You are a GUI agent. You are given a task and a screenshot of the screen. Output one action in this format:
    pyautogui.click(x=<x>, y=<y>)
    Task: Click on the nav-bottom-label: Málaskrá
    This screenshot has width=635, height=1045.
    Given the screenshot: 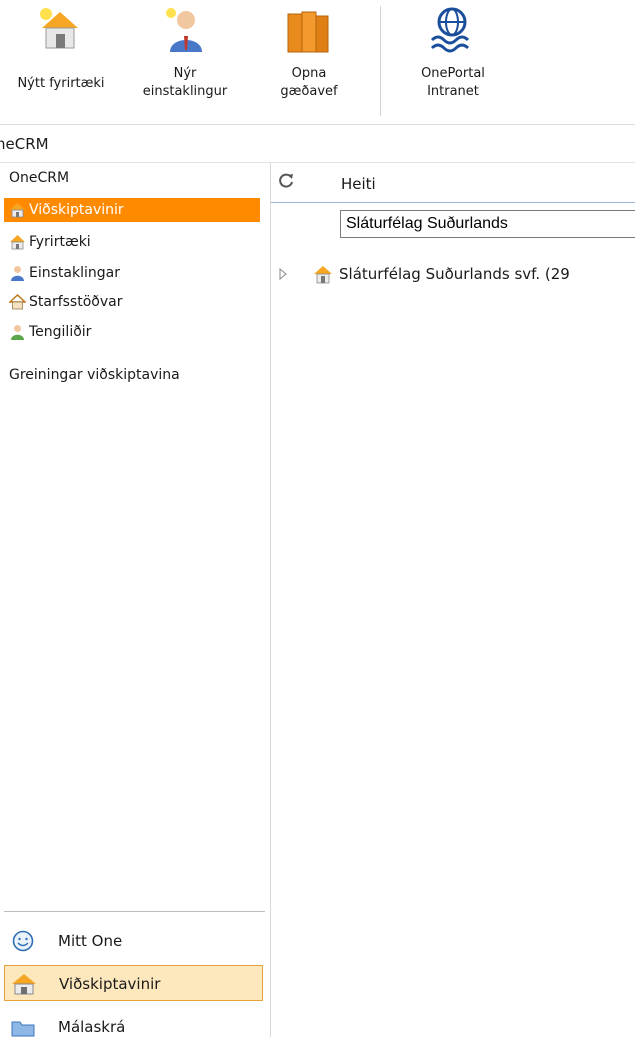 What is the action you would take?
    pyautogui.click(x=92, y=1027)
    